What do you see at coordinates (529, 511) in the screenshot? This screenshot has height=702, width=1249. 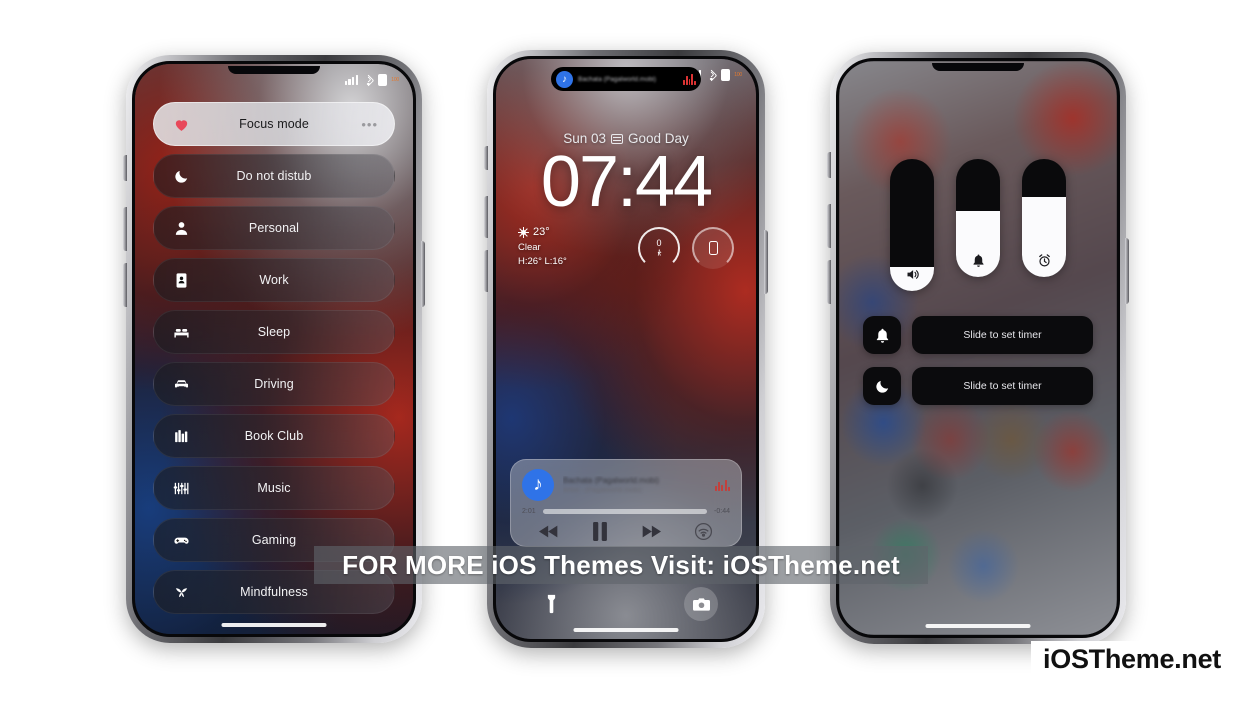 I see `elapsed-time: 2:01` at bounding box center [529, 511].